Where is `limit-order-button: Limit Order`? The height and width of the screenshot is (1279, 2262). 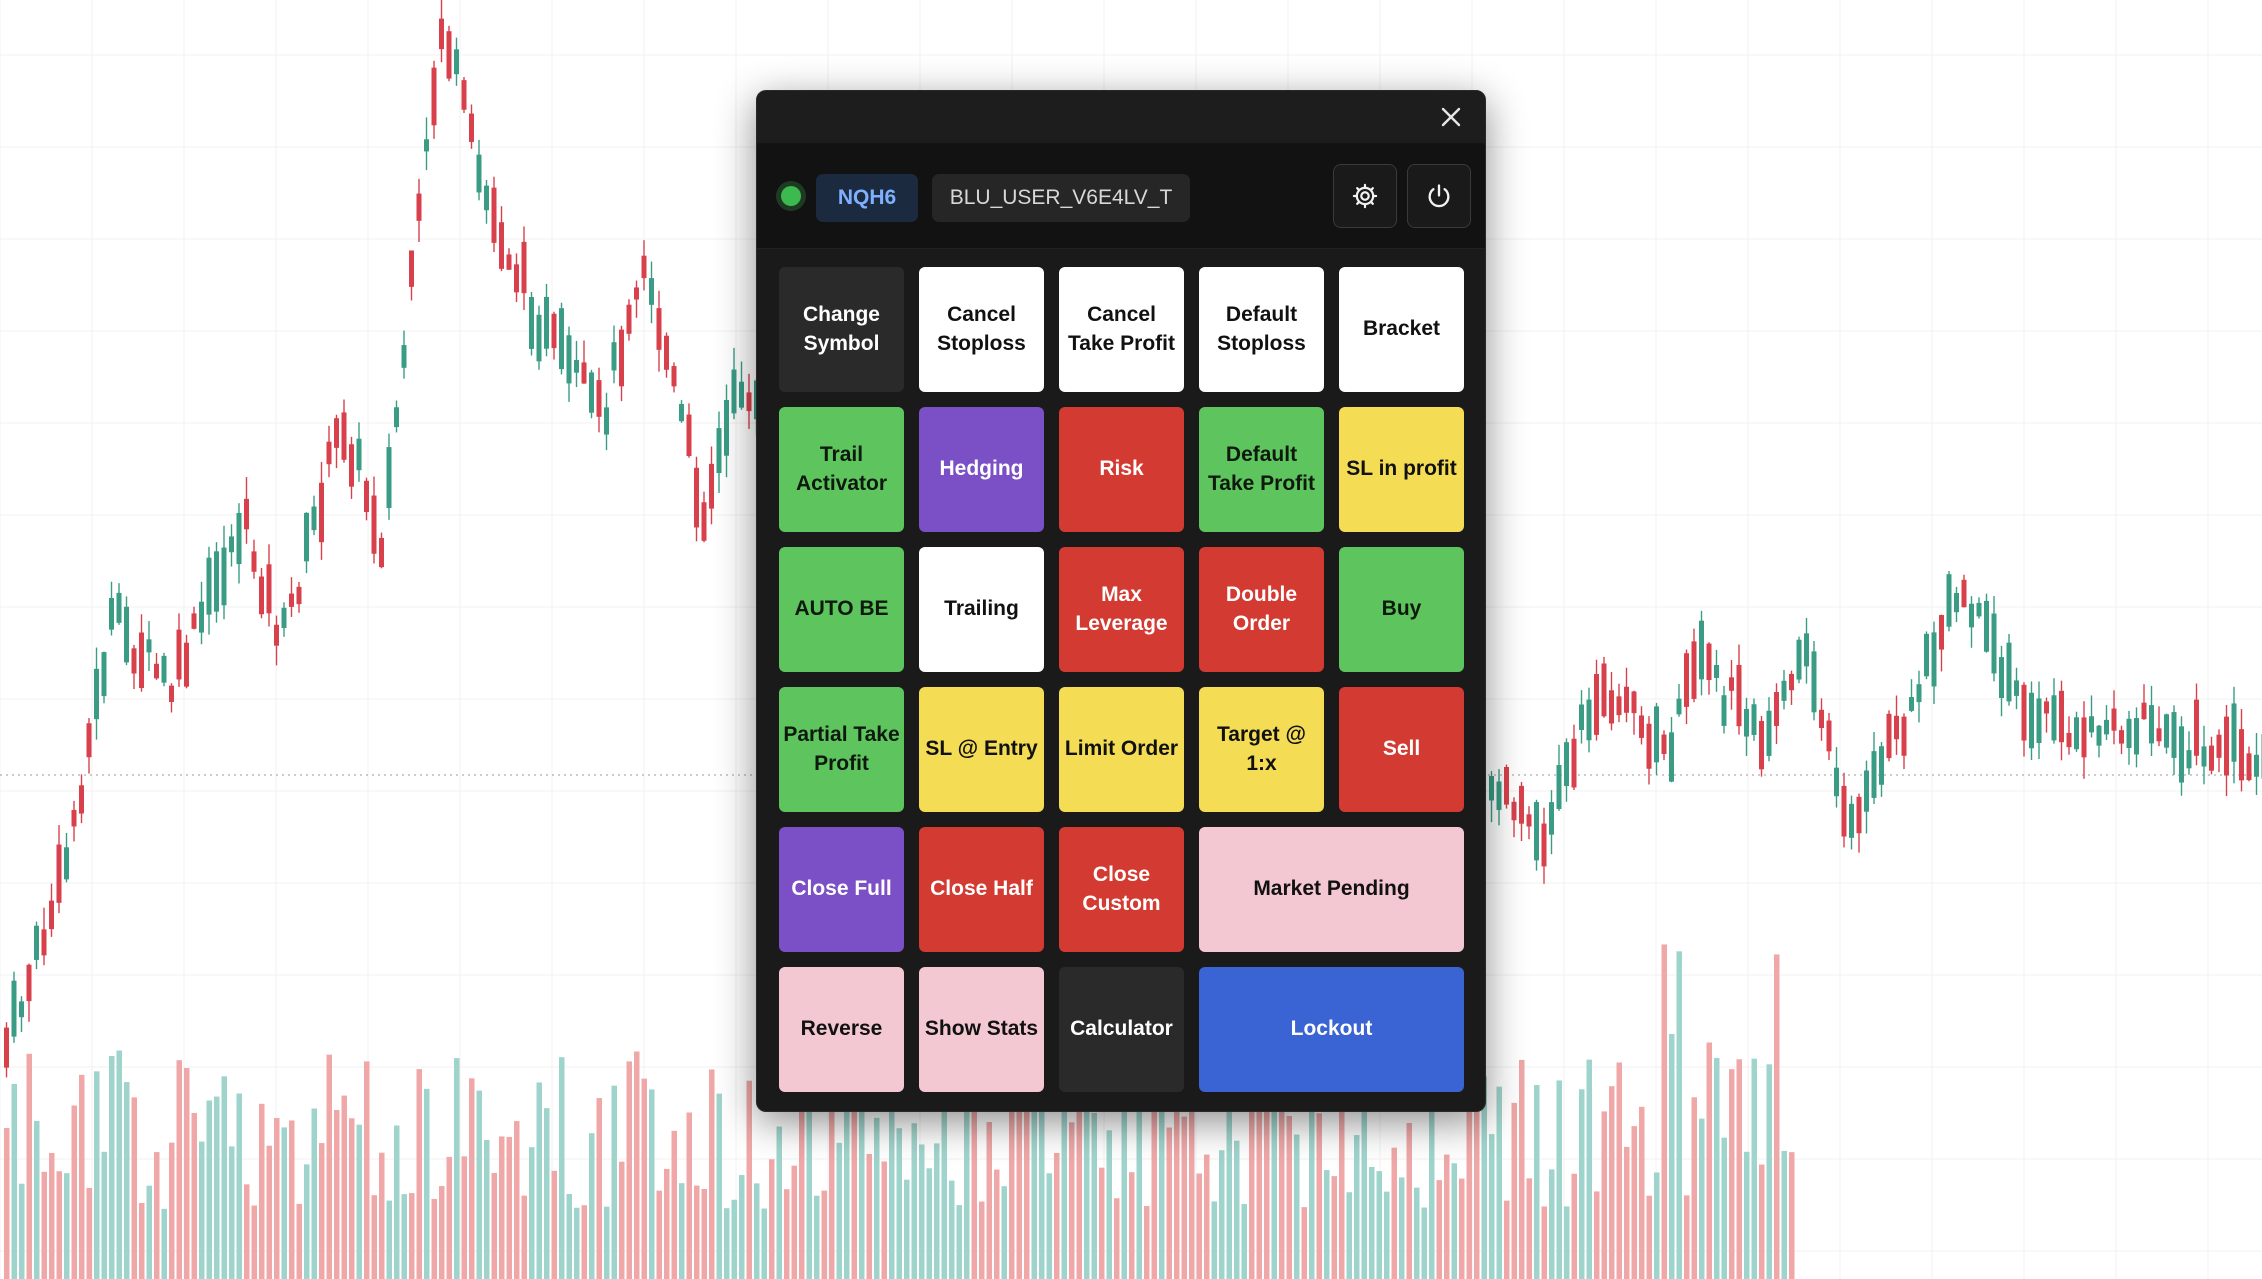 limit-order-button: Limit Order is located at coordinates (1121, 749).